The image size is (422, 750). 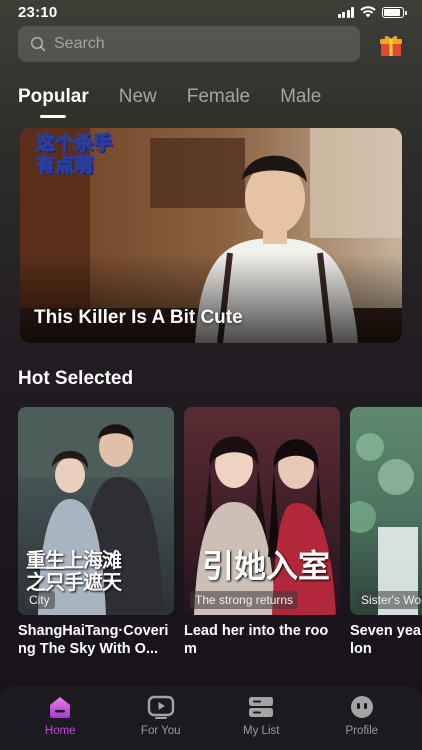 I want to click on status-icons, so click(x=372, y=12).